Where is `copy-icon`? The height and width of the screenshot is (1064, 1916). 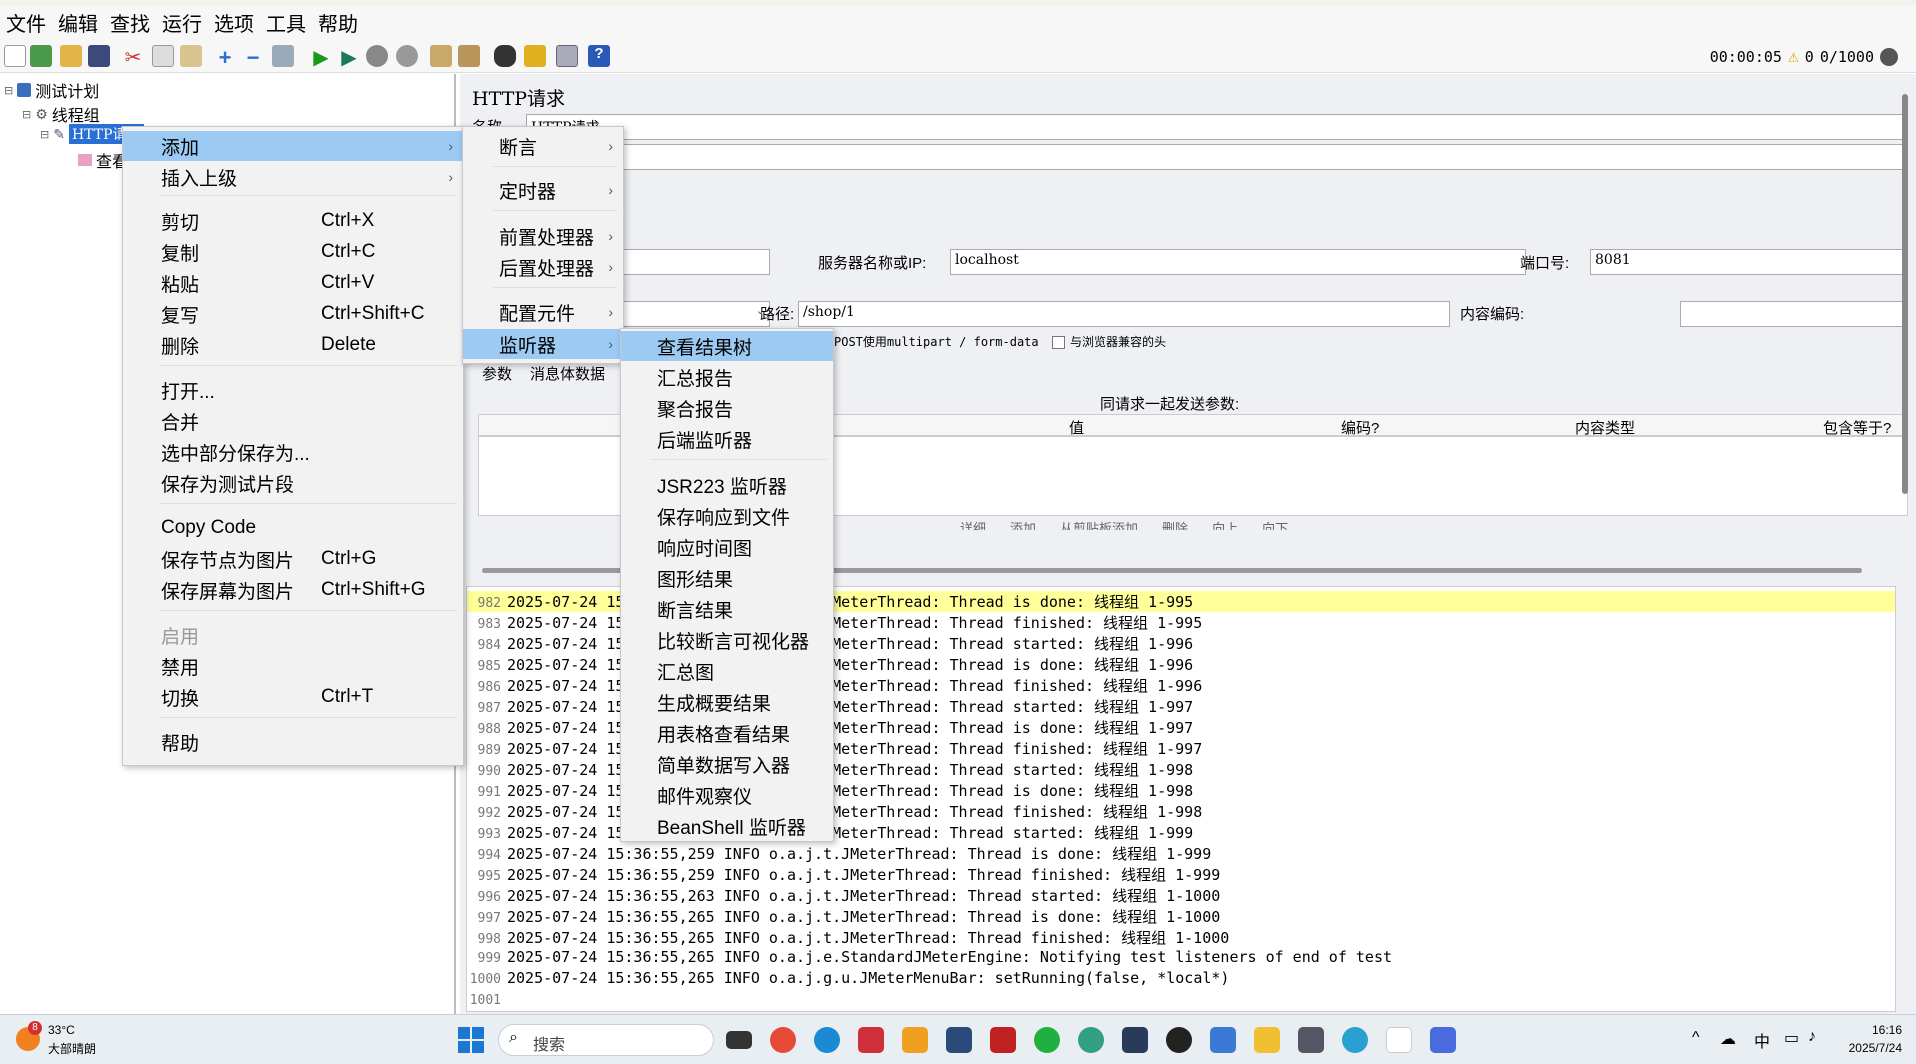
copy-icon is located at coordinates (163, 56).